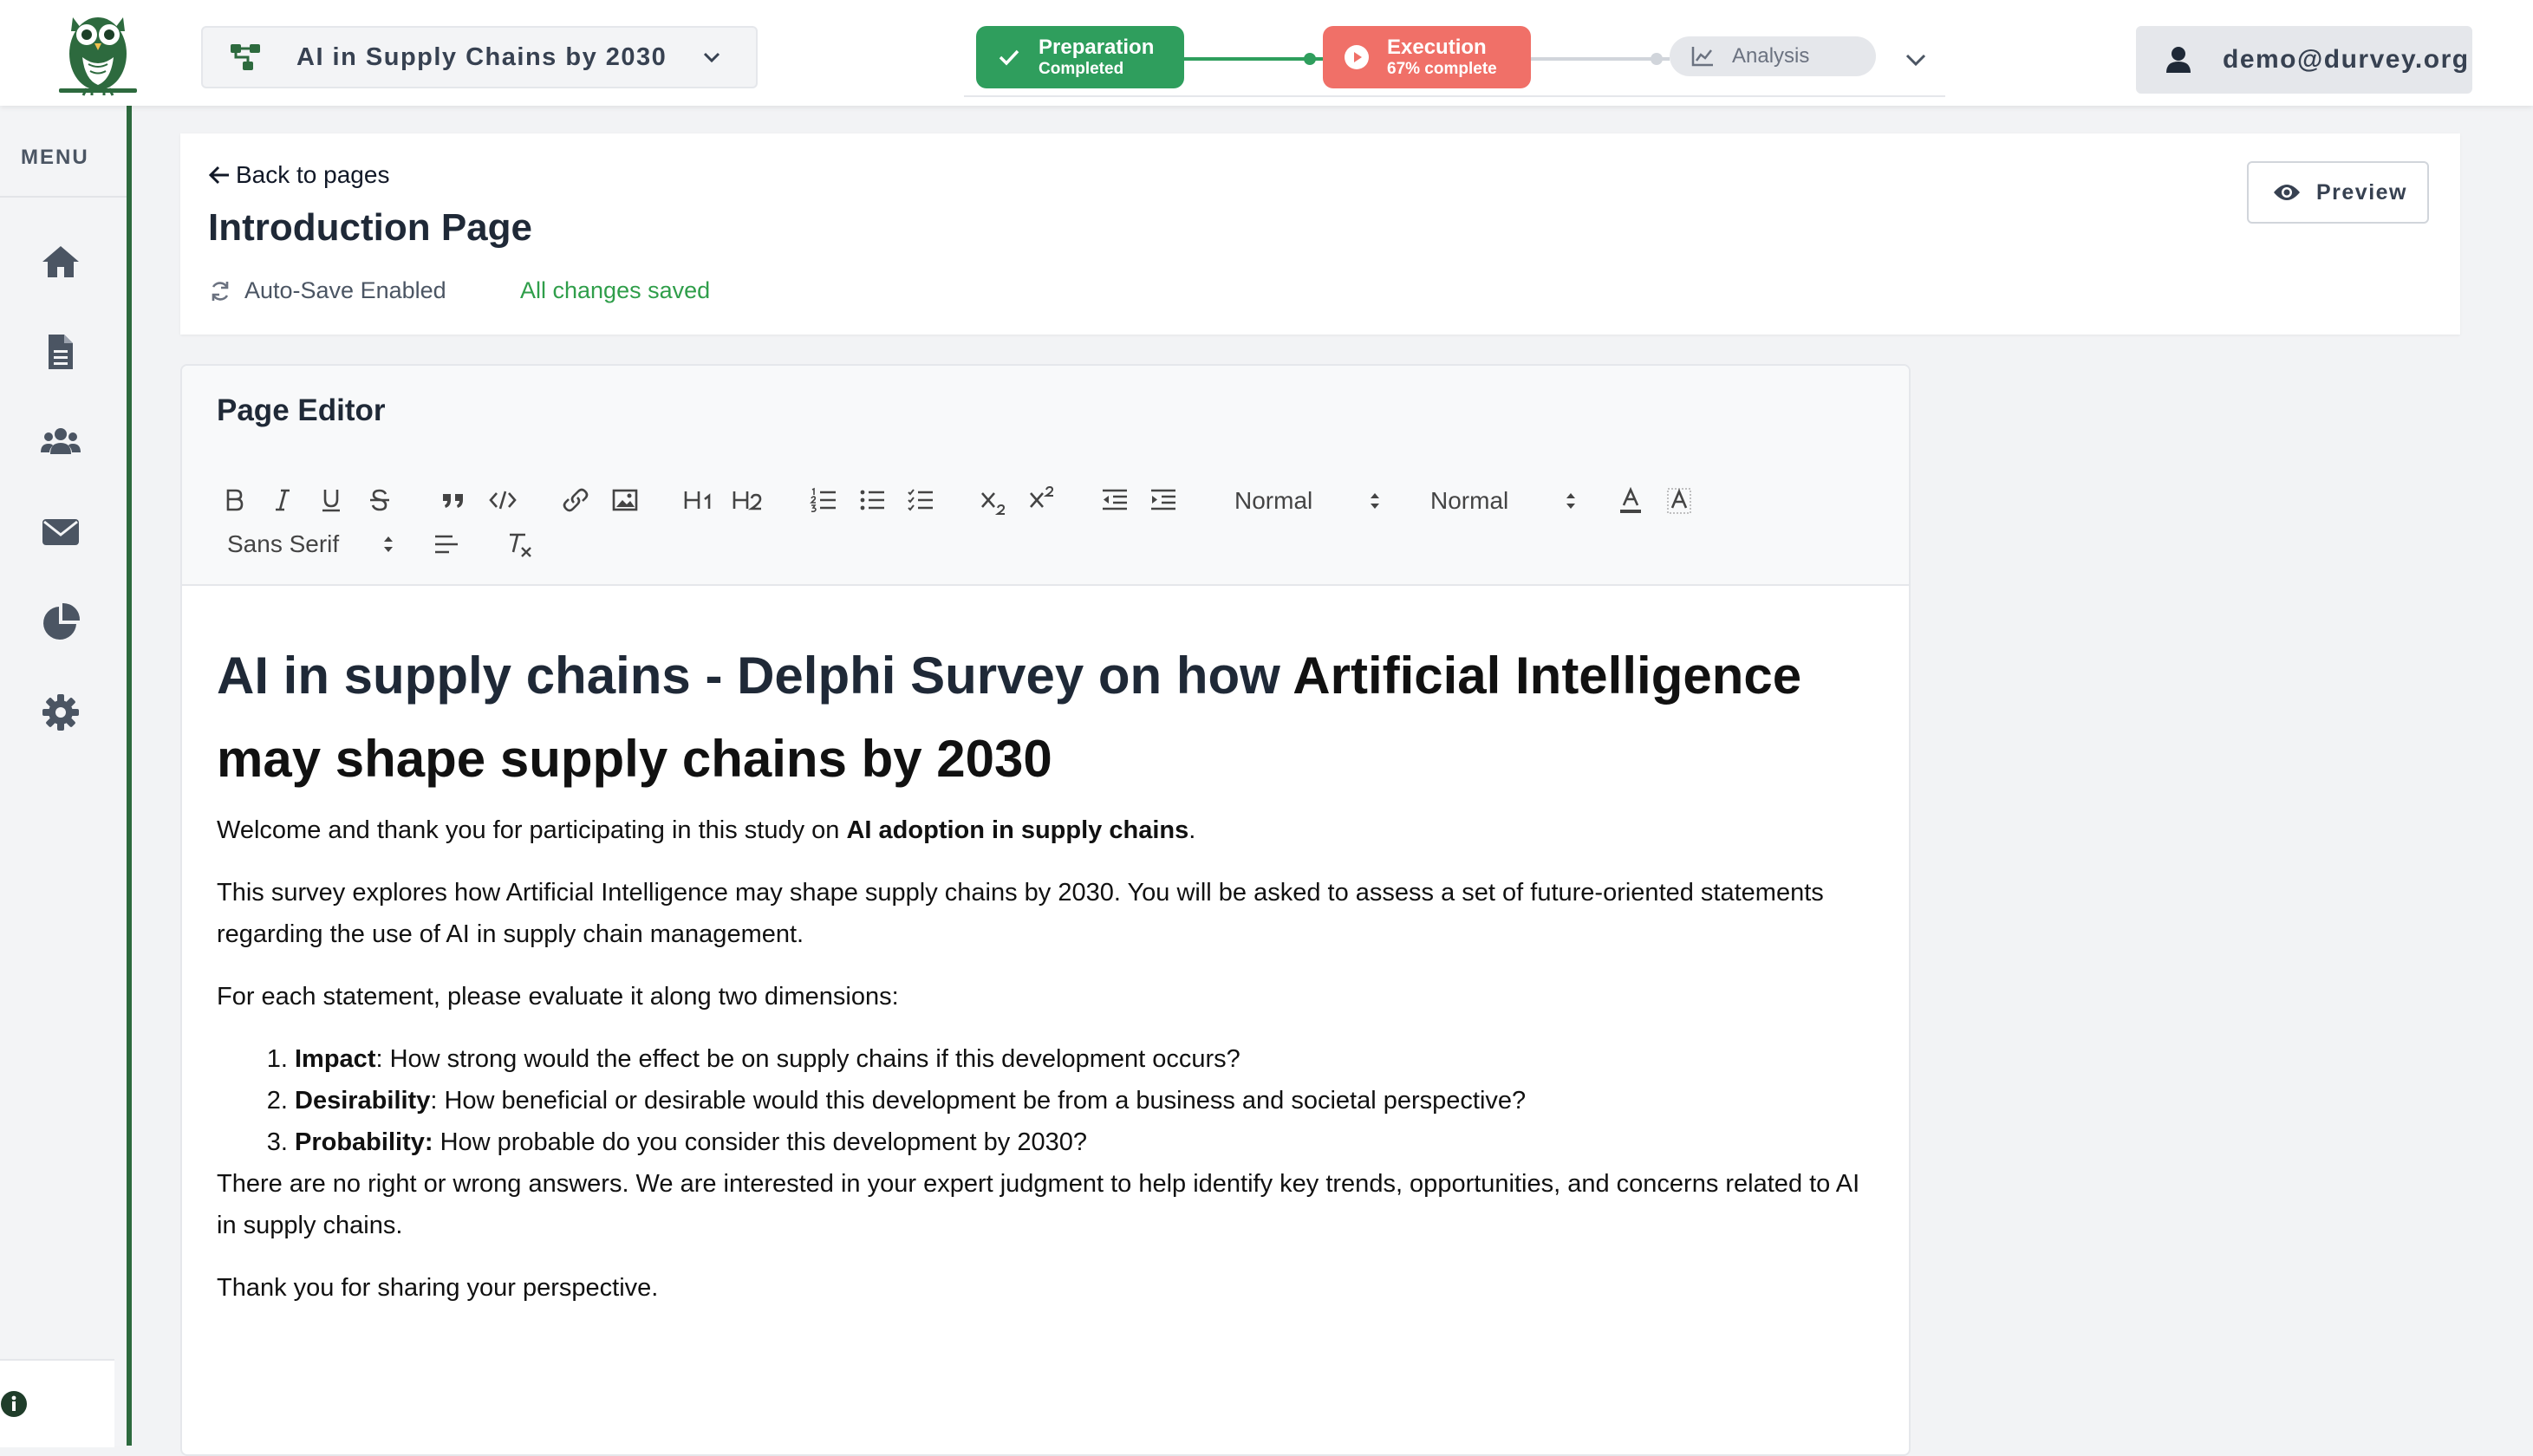 This screenshot has height=1456, width=2533. I want to click on play-circle-icon, so click(1357, 57).